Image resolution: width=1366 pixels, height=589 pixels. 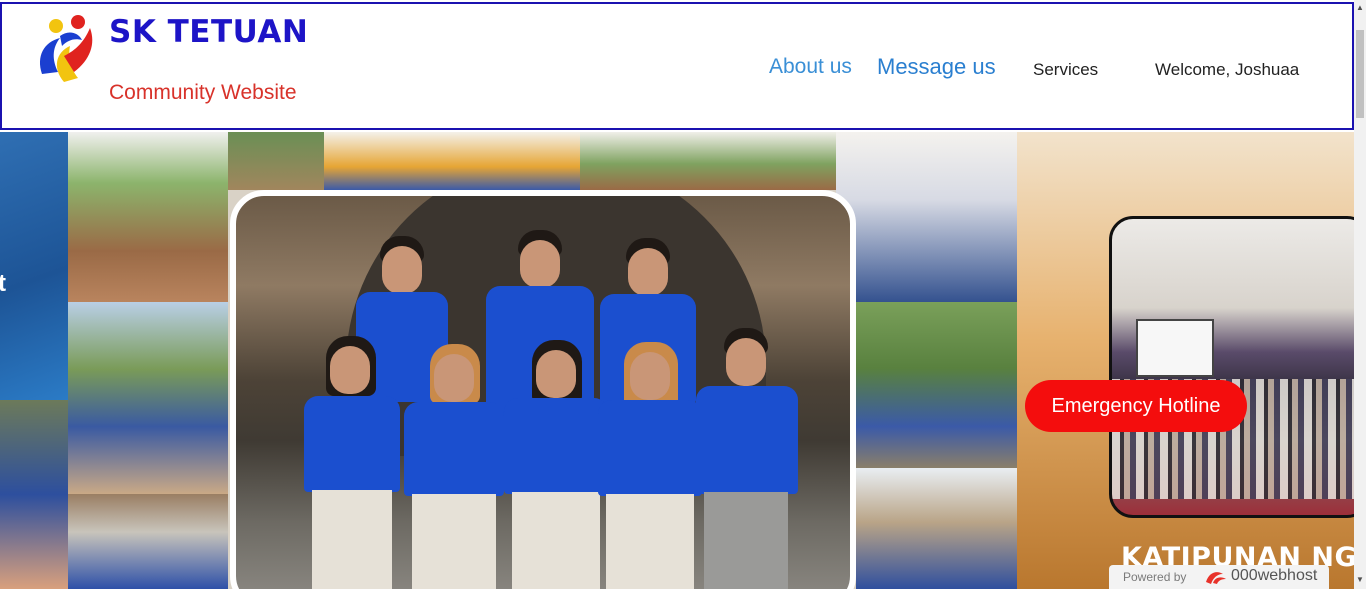 I want to click on nav-welcome-user: Welcome, Joshuaa, so click(x=1227, y=70).